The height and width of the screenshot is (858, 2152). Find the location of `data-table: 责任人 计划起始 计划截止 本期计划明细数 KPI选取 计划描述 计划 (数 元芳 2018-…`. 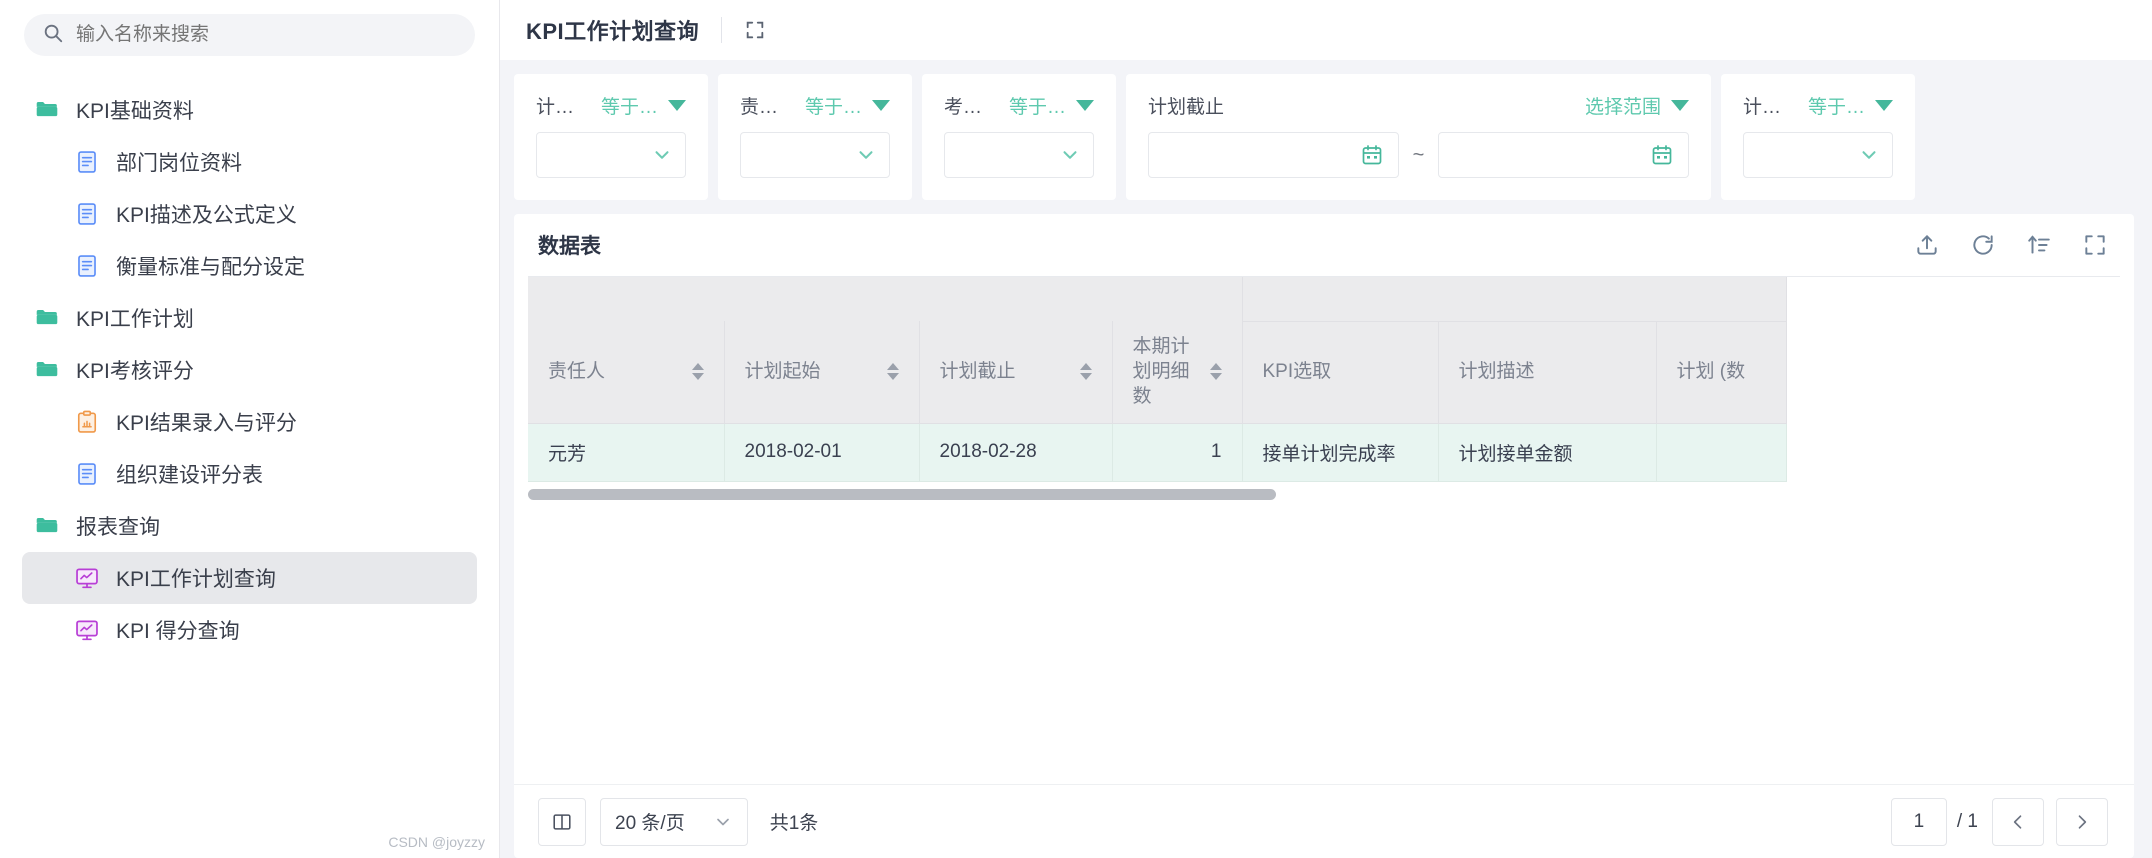

data-table: 责任人 计划起始 计划截止 本期计划明细数 KPI选取 计划描述 计划 (数 元芳 2018-… is located at coordinates (1157, 379).